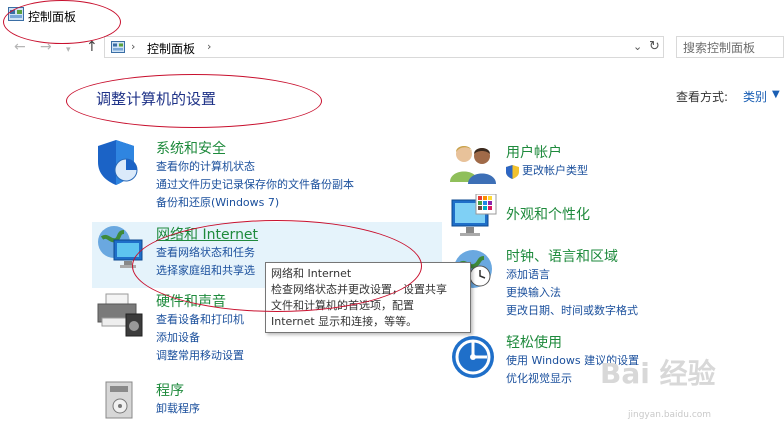 Image resolution: width=784 pixels, height=421 pixels. Describe the element at coordinates (207, 271) in the screenshot. I see `link-homegroup-sharing: 选择家庭组和共享选` at that location.